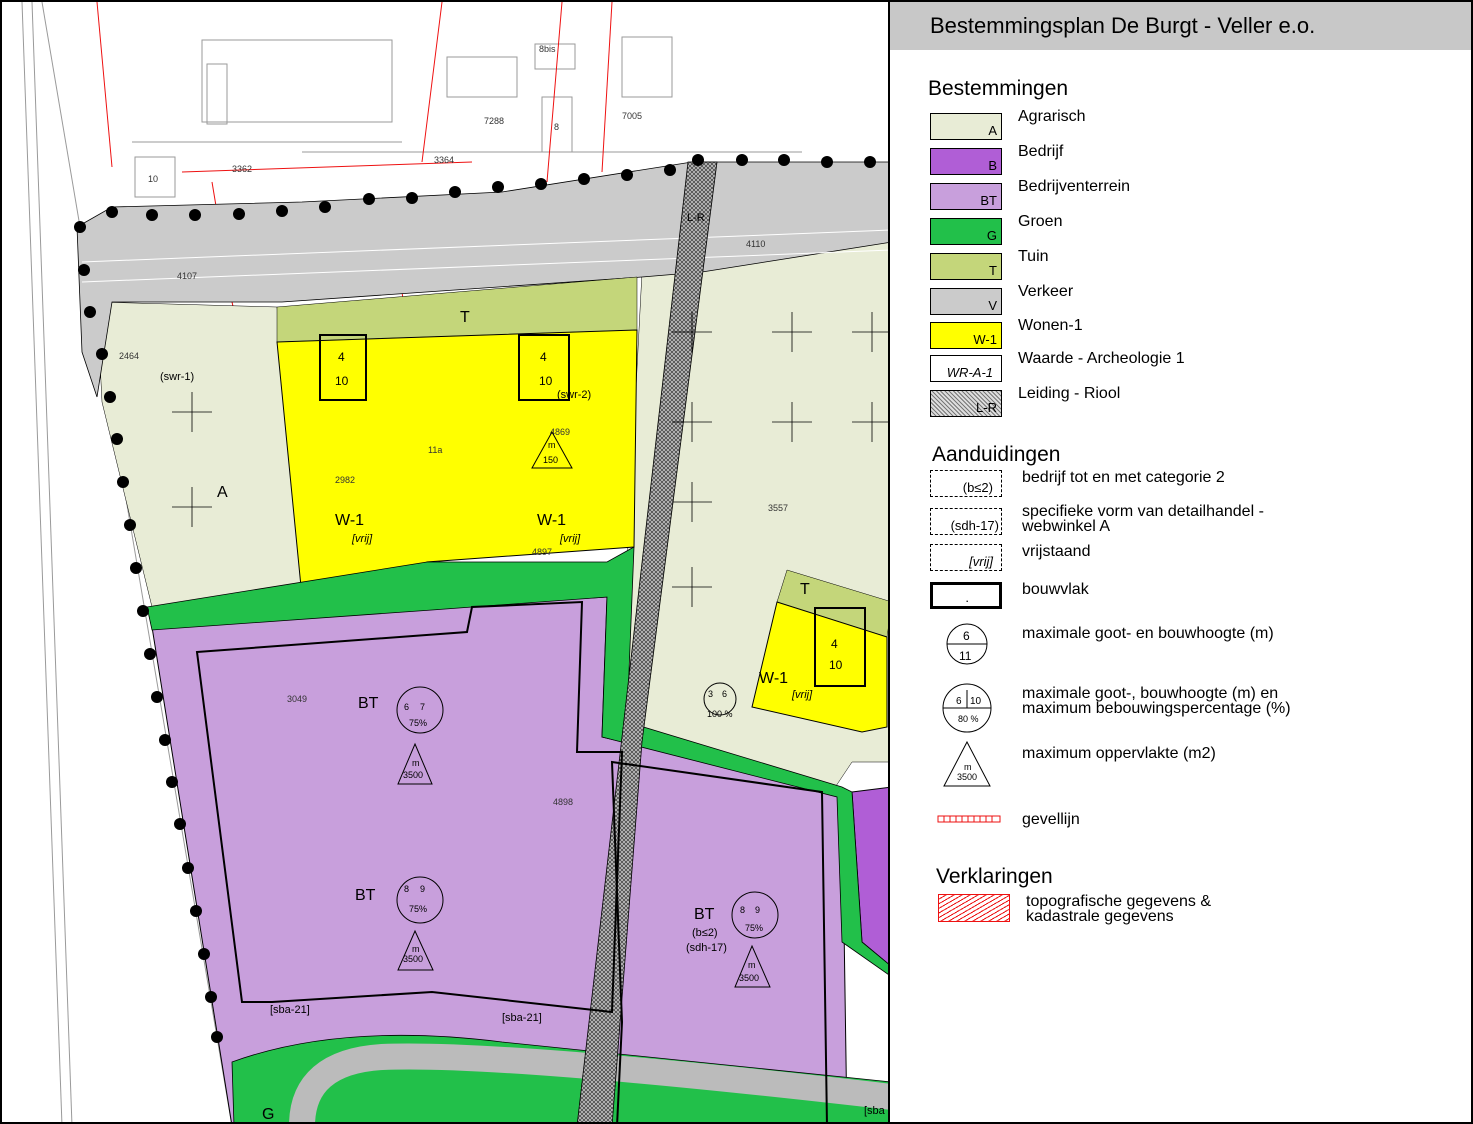  I want to click on svg-text: 3500, so click(967, 777).